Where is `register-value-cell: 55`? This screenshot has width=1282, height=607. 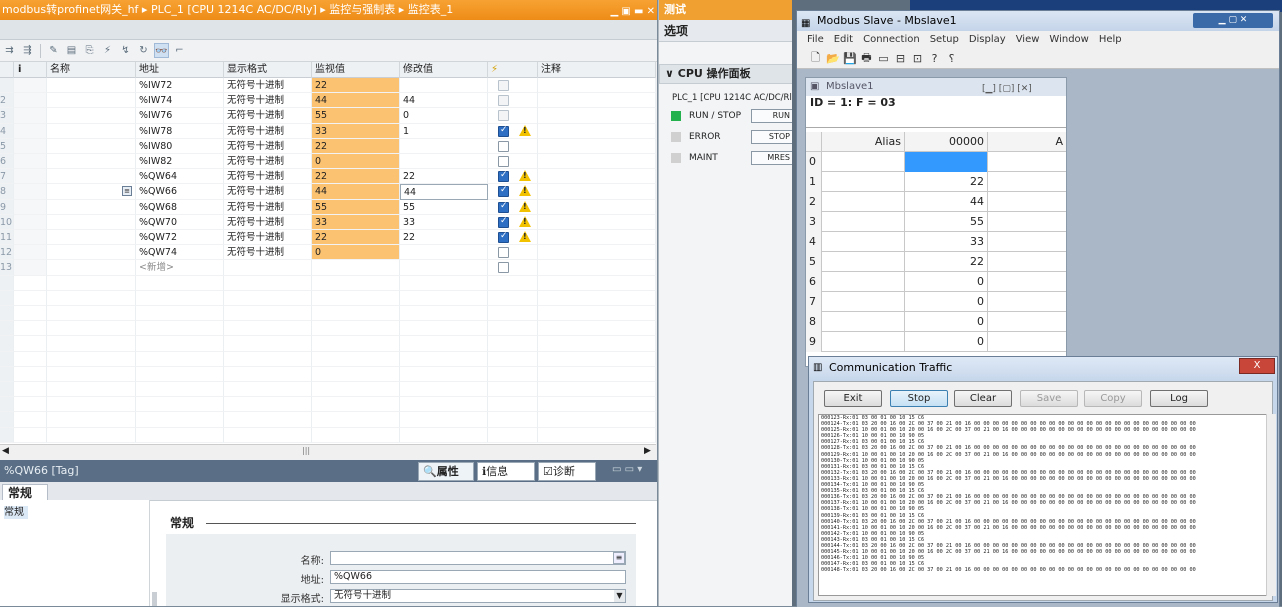 register-value-cell: 55 is located at coordinates (946, 222).